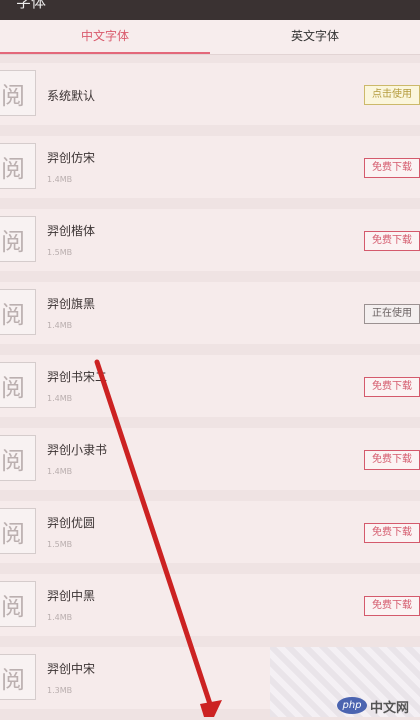  What do you see at coordinates (390, 708) in the screenshot?
I see `watermark-text: 中文网` at bounding box center [390, 708].